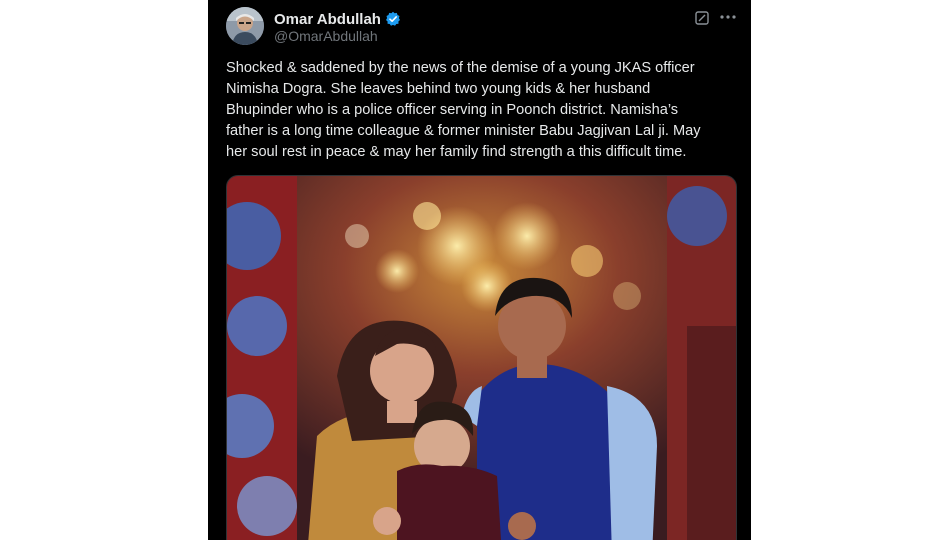 Image resolution: width=943 pixels, height=540 pixels. I want to click on author-display-name: Omar Abdullah, so click(327, 19).